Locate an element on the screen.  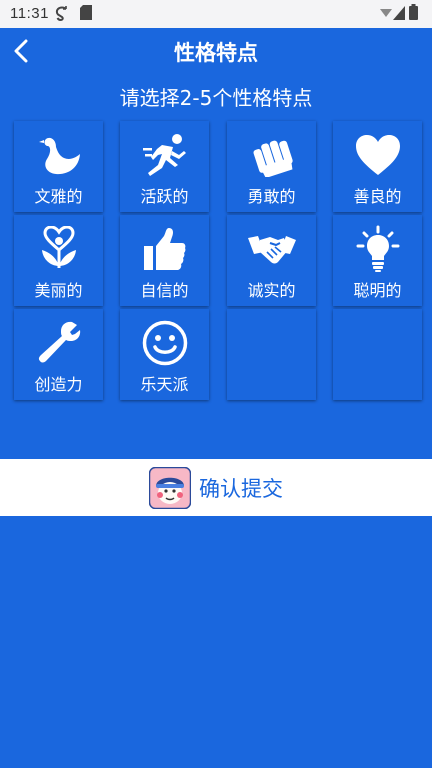
trait-label: 活跃的 is located at coordinates (164, 196).